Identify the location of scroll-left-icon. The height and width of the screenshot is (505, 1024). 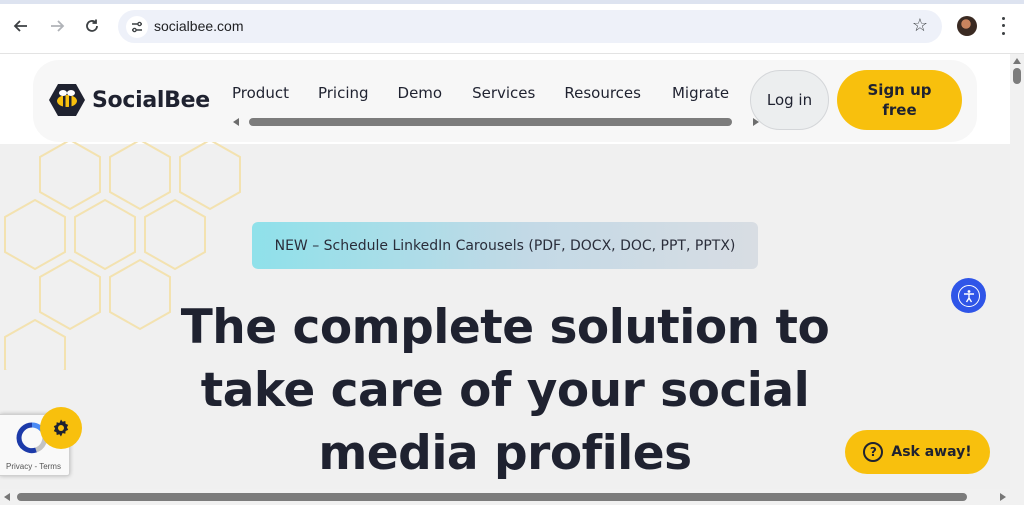
(7, 497).